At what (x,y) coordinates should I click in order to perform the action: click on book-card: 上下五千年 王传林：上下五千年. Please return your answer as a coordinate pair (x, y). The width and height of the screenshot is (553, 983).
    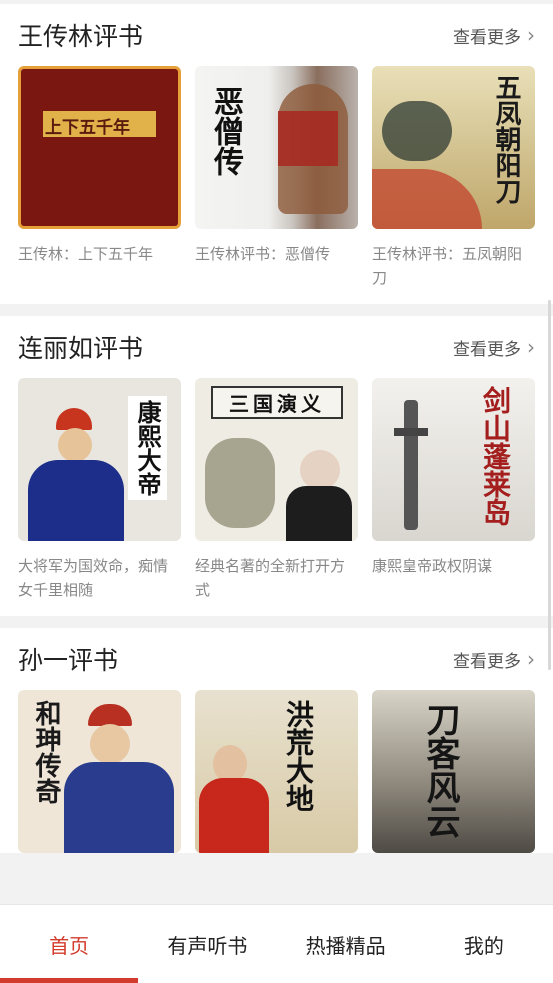
    Looking at the image, I should click on (99, 178).